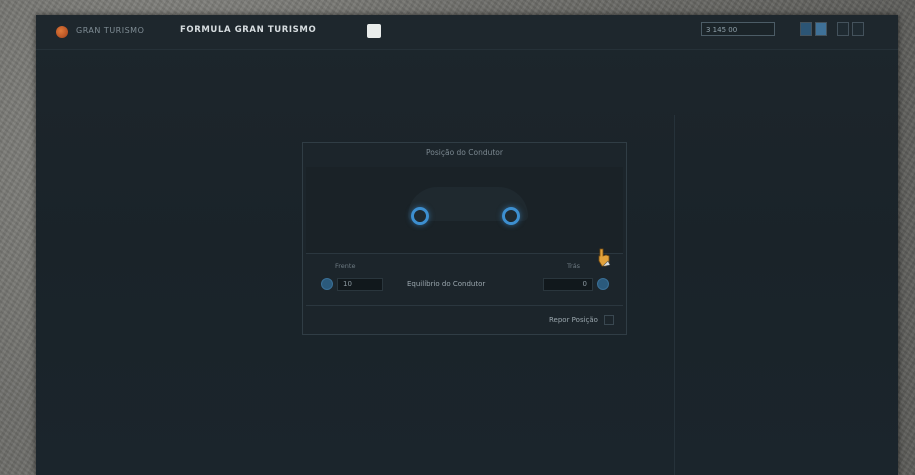 This screenshot has height=475, width=915. What do you see at coordinates (345, 266) in the screenshot?
I see `front-label: Frente` at bounding box center [345, 266].